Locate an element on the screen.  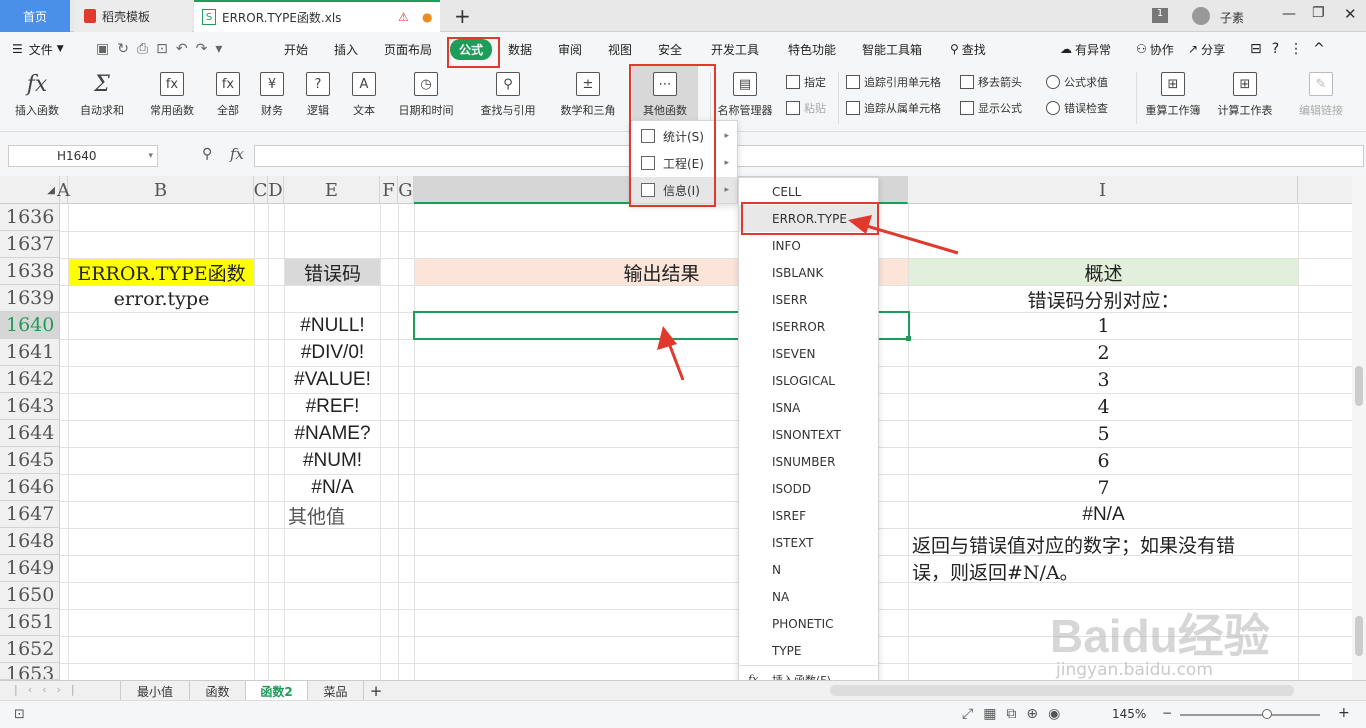
macro-icon: ⊡ is located at coordinates (19, 714).